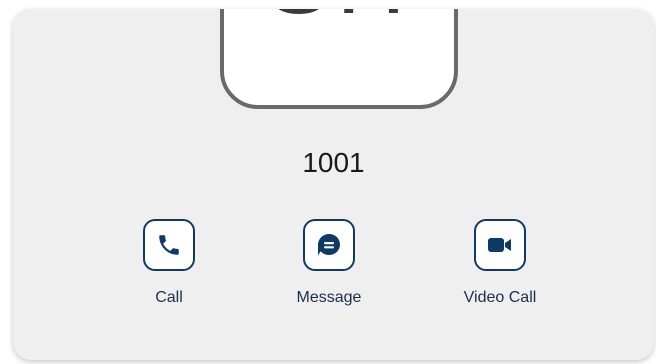 This screenshot has height=364, width=656. I want to click on call-label: Call, so click(169, 297).